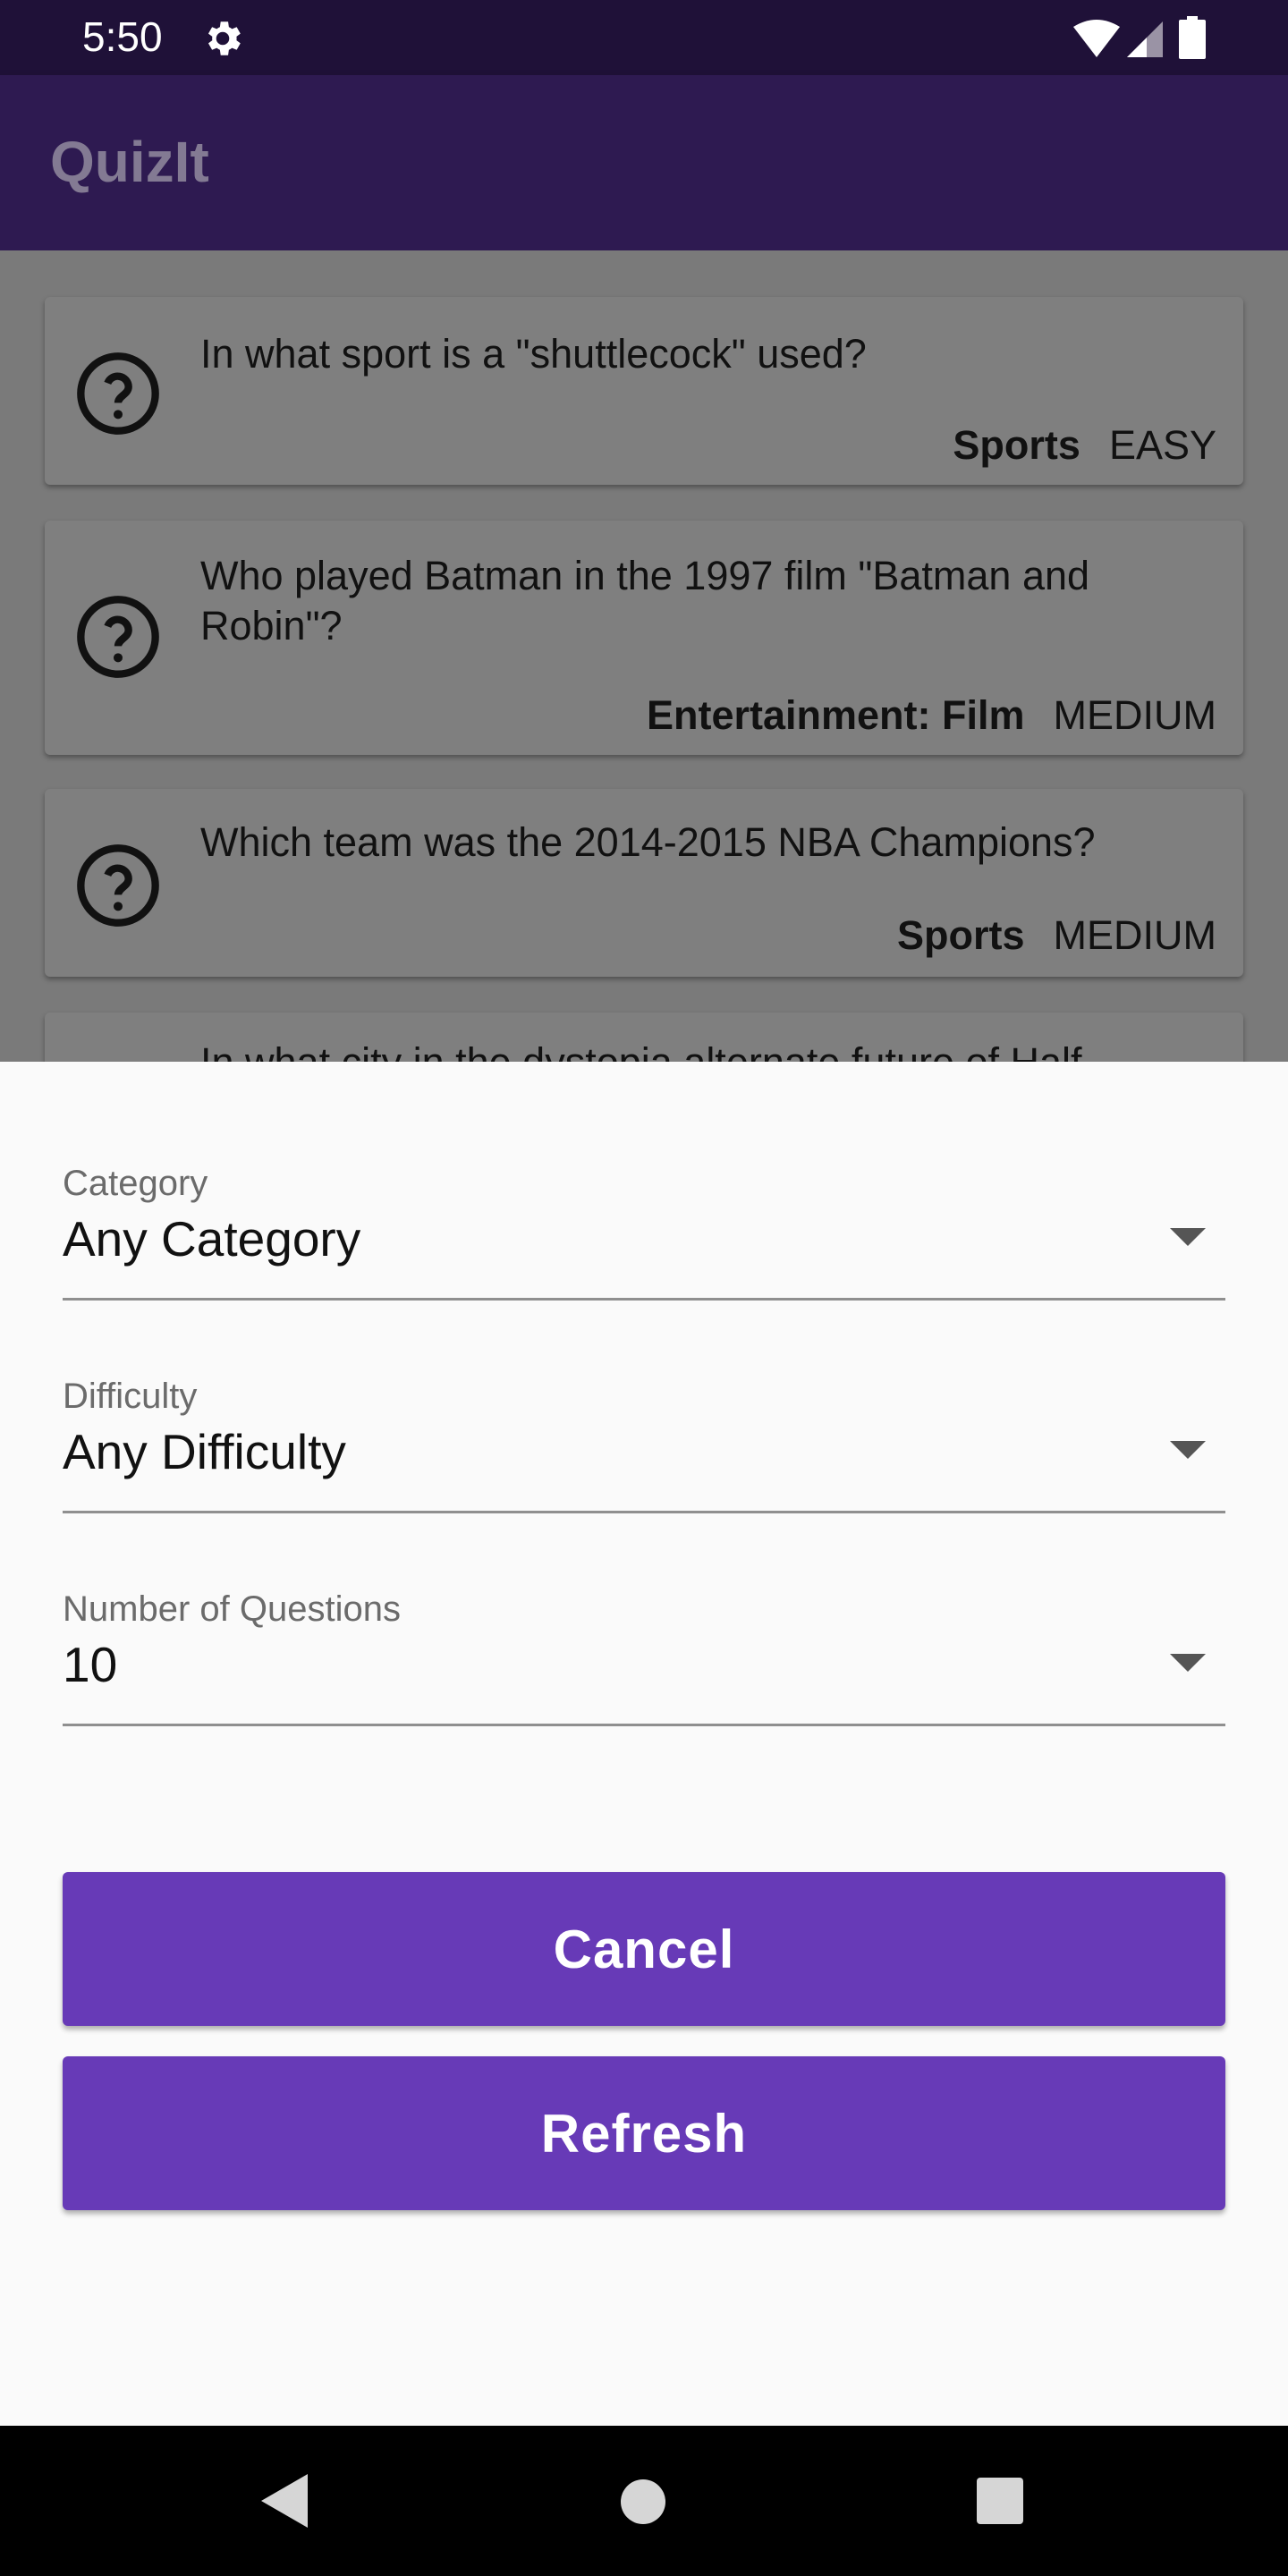 The height and width of the screenshot is (2576, 1288). I want to click on difficulty-value: Any Difficulty, so click(204, 1451).